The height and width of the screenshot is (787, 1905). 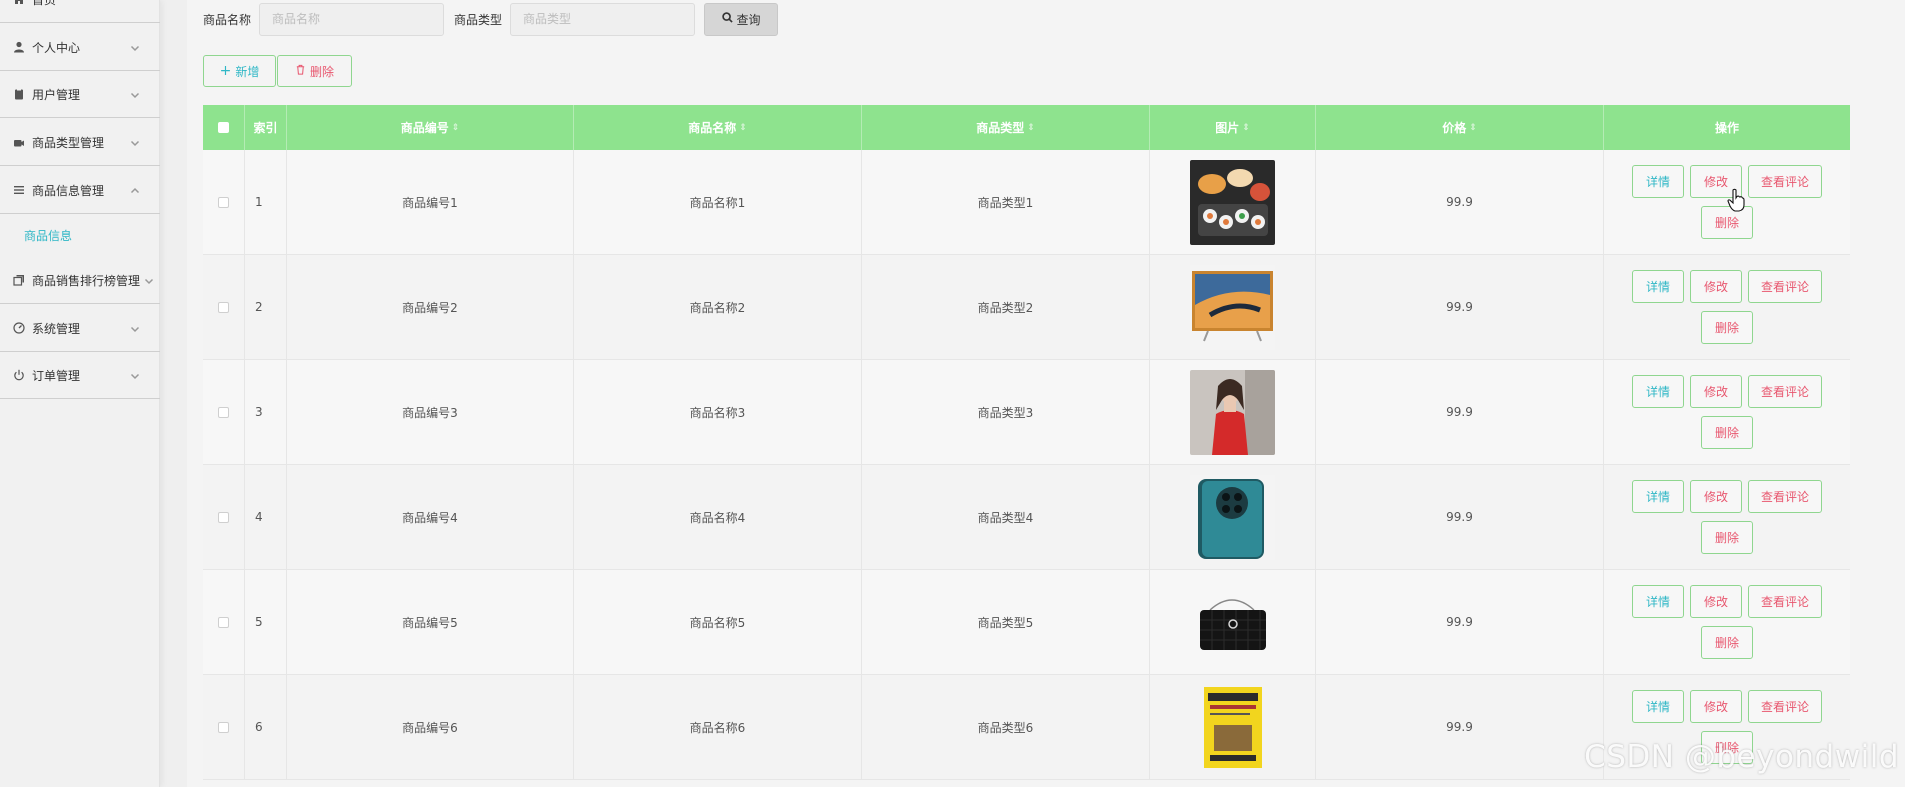 I want to click on product-name-input, so click(x=352, y=19).